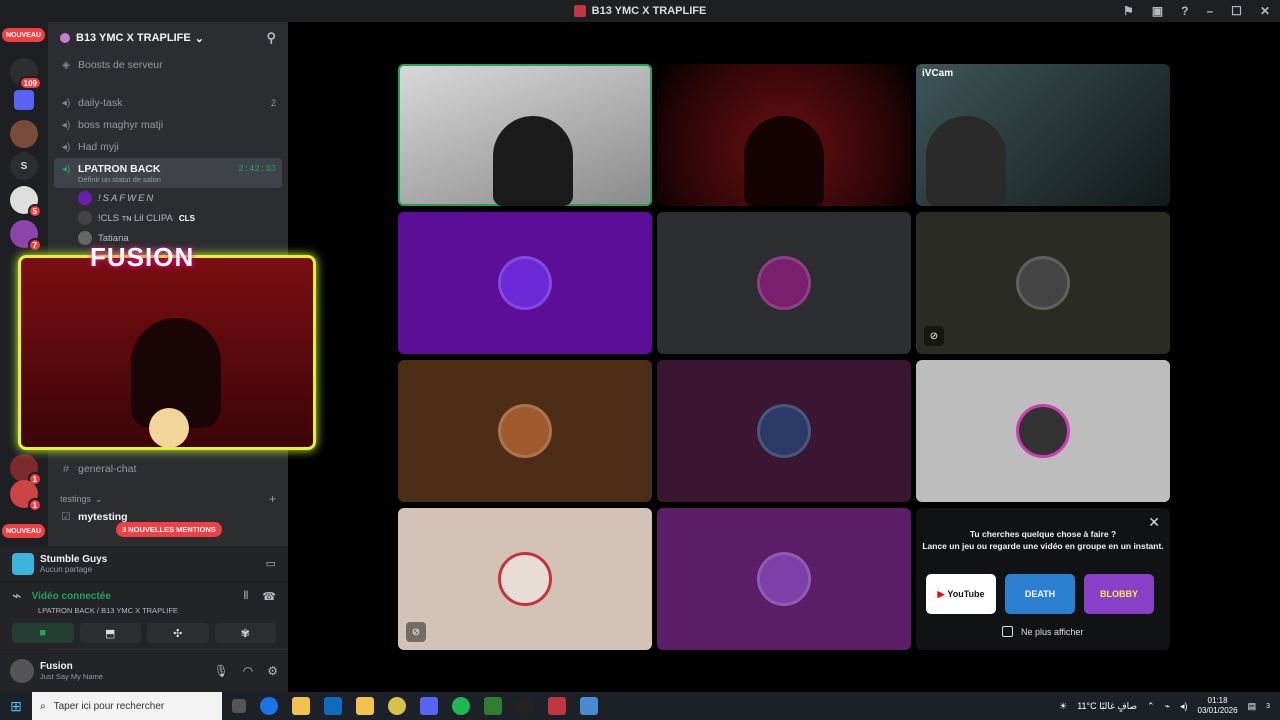 This screenshot has height=720, width=1280. I want to click on screen-share-icon: ▭, so click(271, 563).